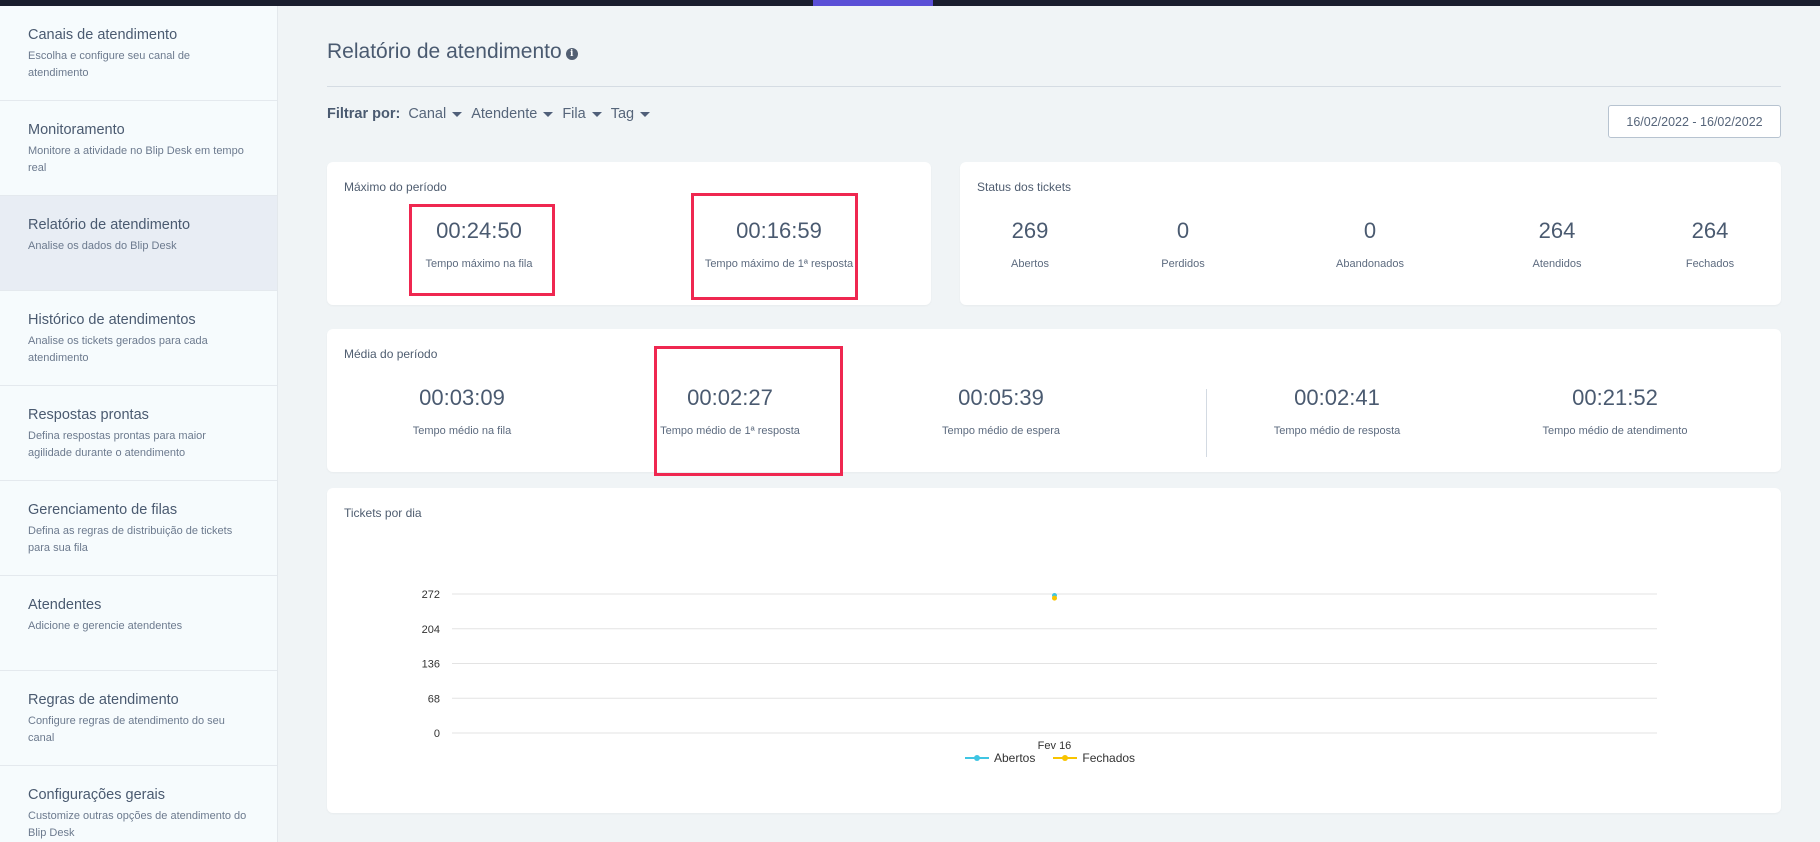 This screenshot has width=1820, height=842. I want to click on metric-avg-response-time: 00:02:41 Tempo médio de resposta, so click(1337, 411).